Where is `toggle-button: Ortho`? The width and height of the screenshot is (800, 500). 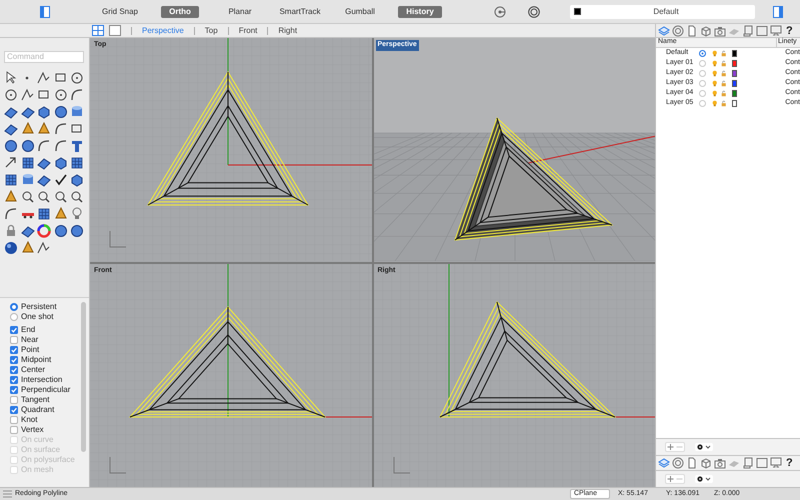
toggle-button: Ortho is located at coordinates (180, 12).